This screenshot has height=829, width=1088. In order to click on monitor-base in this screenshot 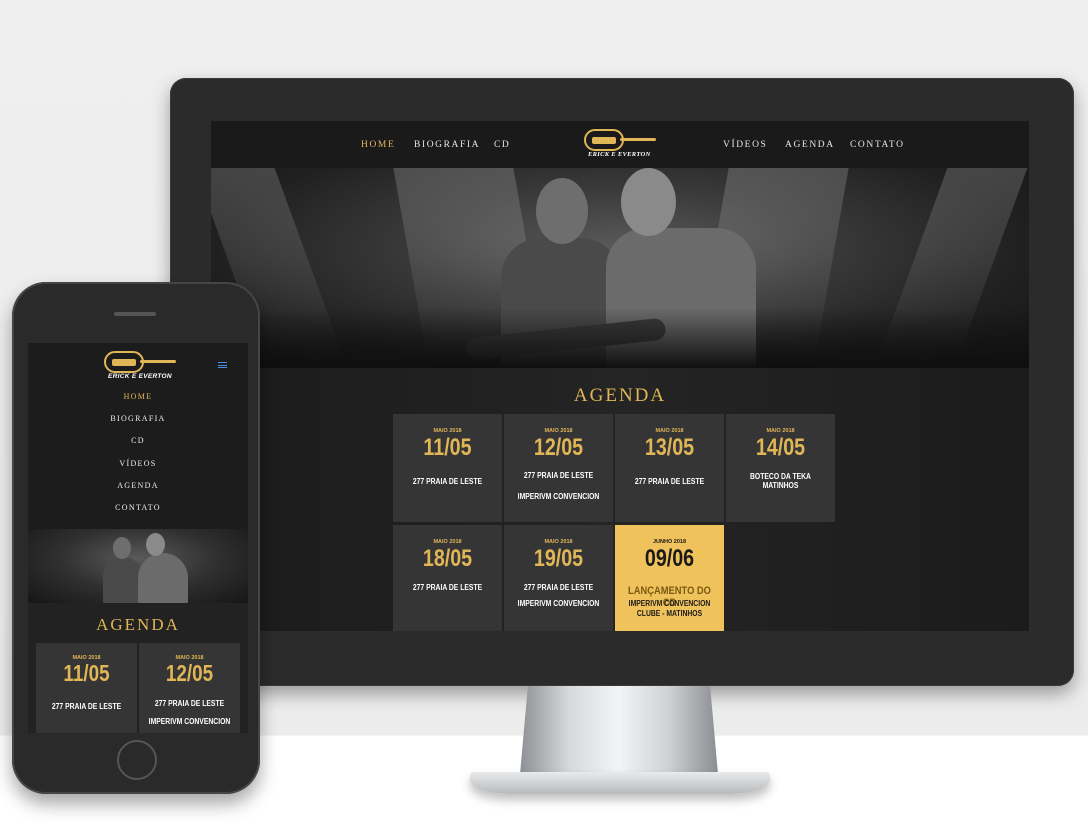, I will do `click(620, 783)`.